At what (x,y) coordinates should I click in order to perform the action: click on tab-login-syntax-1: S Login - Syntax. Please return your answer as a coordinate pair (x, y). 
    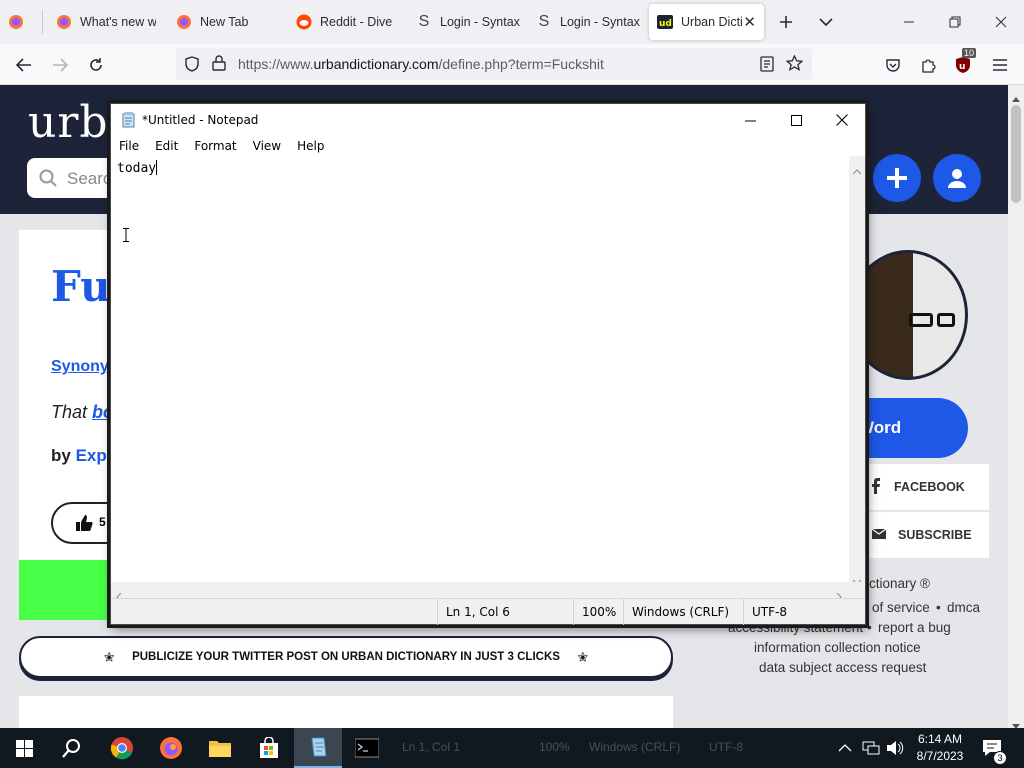
    Looking at the image, I should click on (469, 22).